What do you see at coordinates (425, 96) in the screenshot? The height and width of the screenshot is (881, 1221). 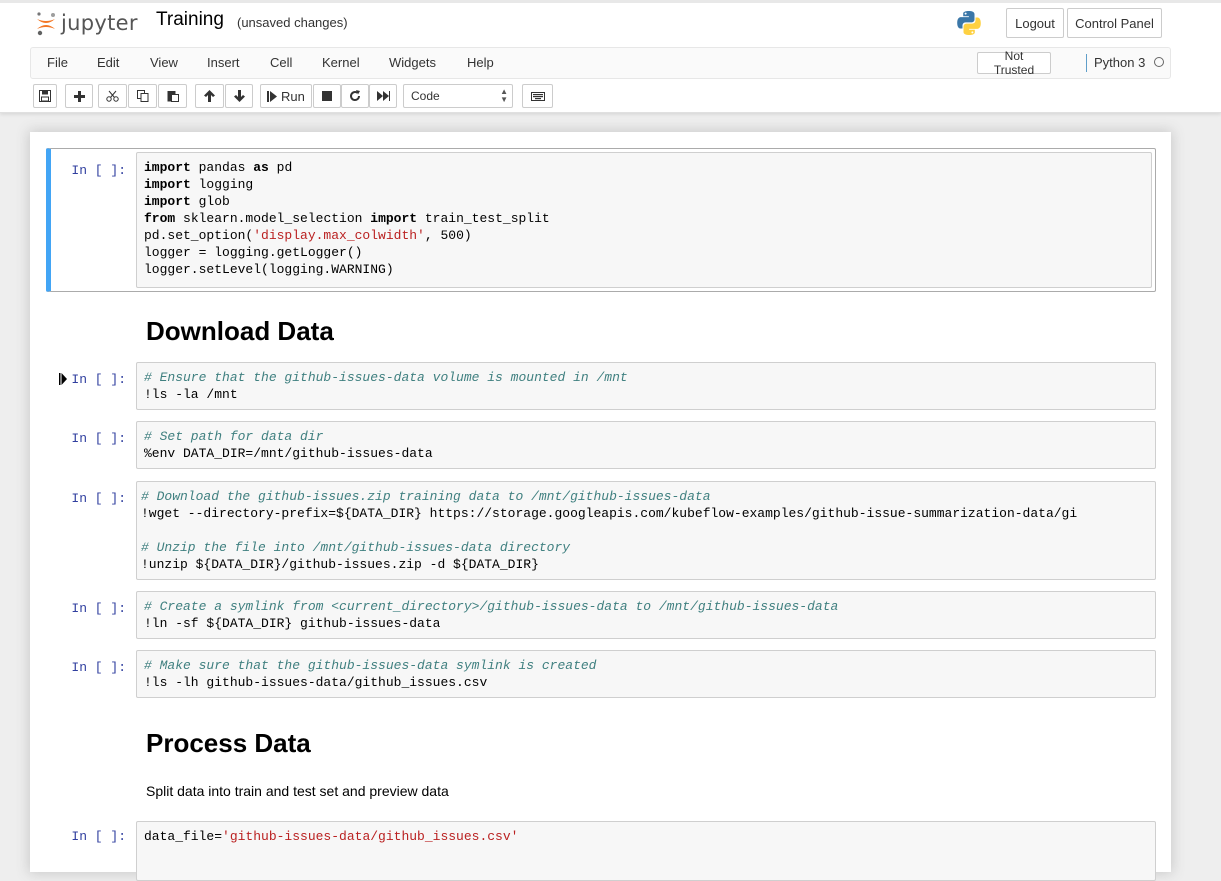 I see `cell-type-value: Code` at bounding box center [425, 96].